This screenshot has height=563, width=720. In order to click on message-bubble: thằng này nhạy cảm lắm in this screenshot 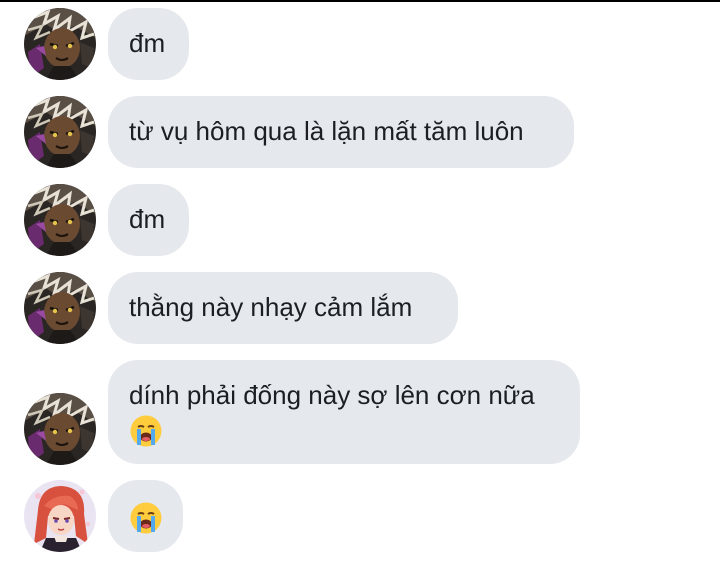, I will do `click(283, 308)`.